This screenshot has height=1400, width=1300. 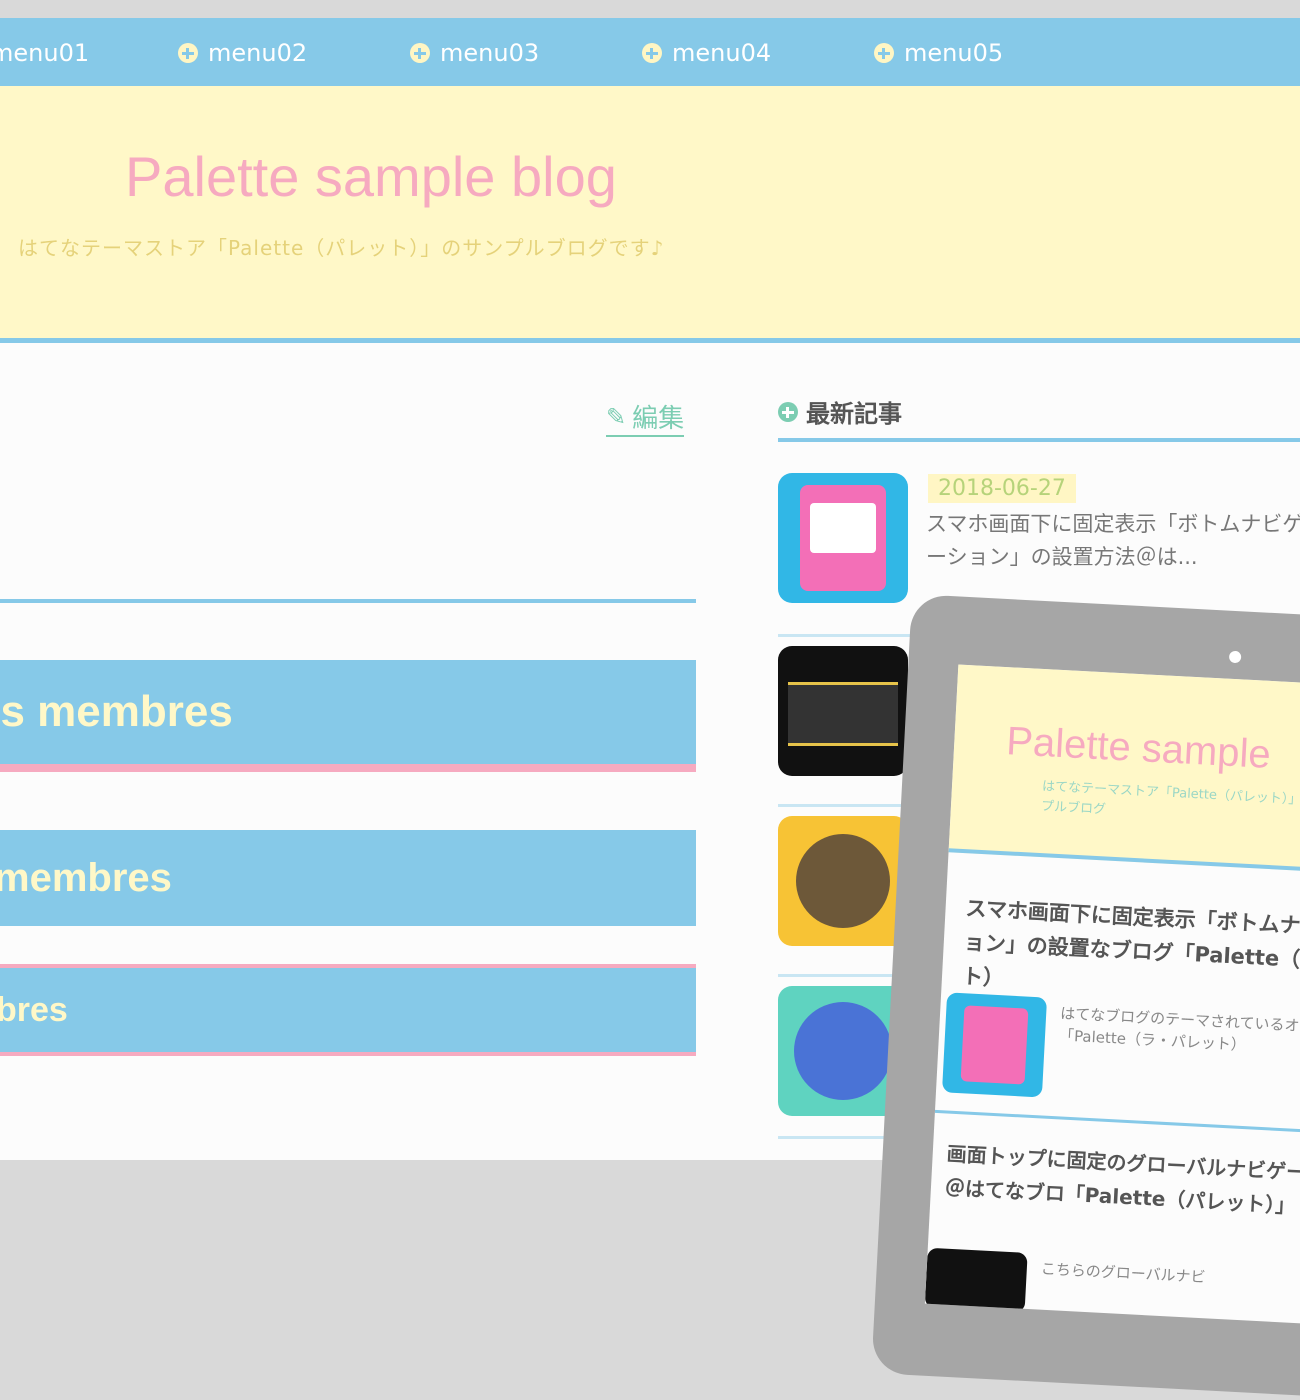 I want to click on pencil-icon: ✎, so click(x=616, y=416).